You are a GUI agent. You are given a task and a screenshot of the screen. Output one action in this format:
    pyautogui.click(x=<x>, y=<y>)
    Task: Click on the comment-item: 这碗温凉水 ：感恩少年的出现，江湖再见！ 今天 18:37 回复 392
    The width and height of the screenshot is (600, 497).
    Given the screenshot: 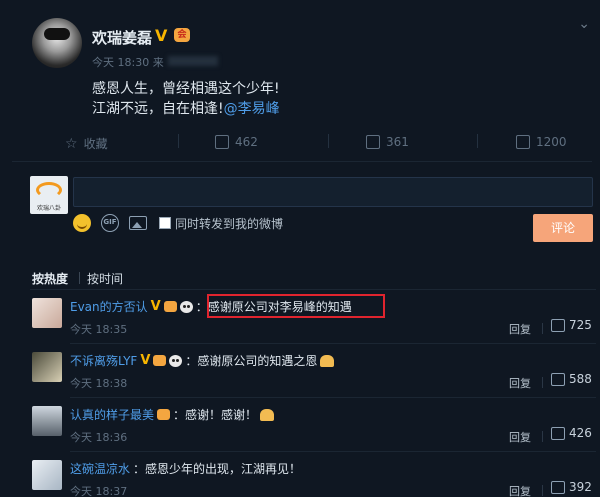 What is the action you would take?
    pyautogui.click(x=300, y=474)
    